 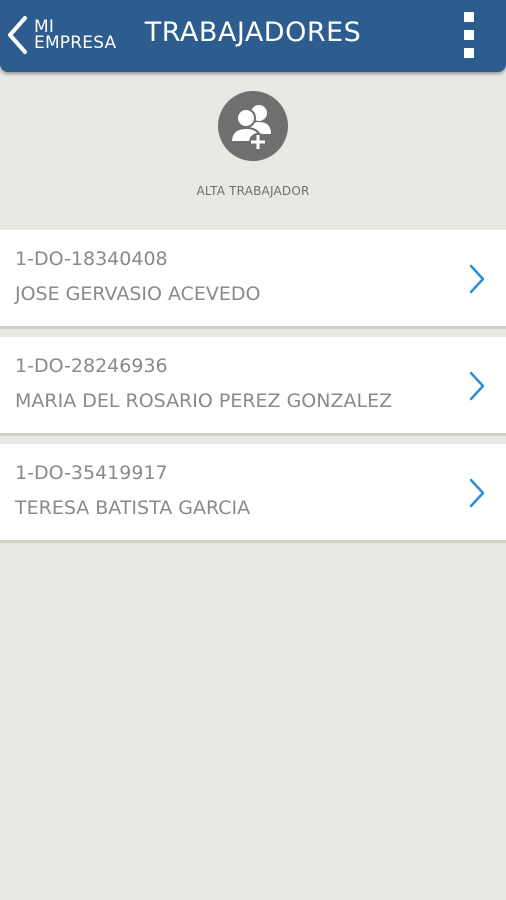 What do you see at coordinates (91, 366) in the screenshot?
I see `worker-code: 1-DO-28246936` at bounding box center [91, 366].